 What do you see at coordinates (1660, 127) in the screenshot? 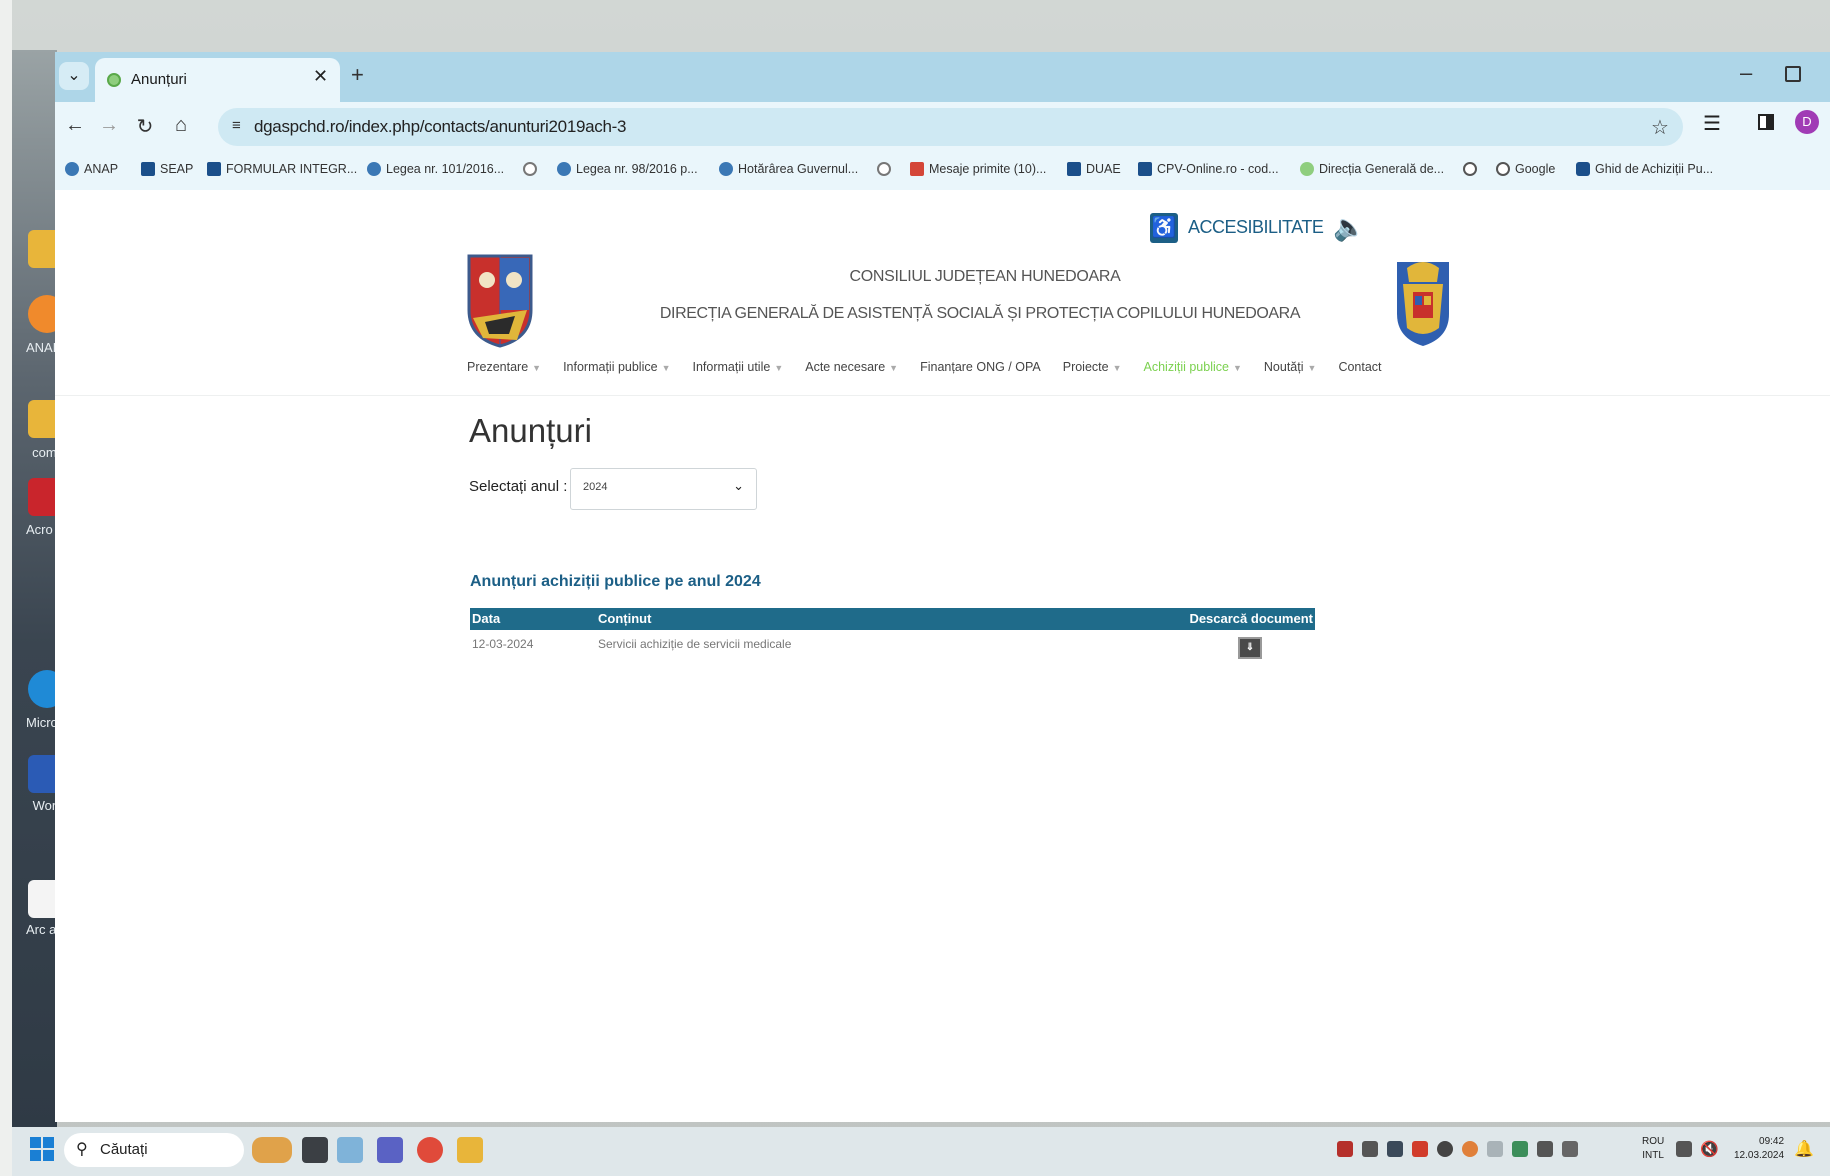
I see `bookmark-star-icon: ☆` at bounding box center [1660, 127].